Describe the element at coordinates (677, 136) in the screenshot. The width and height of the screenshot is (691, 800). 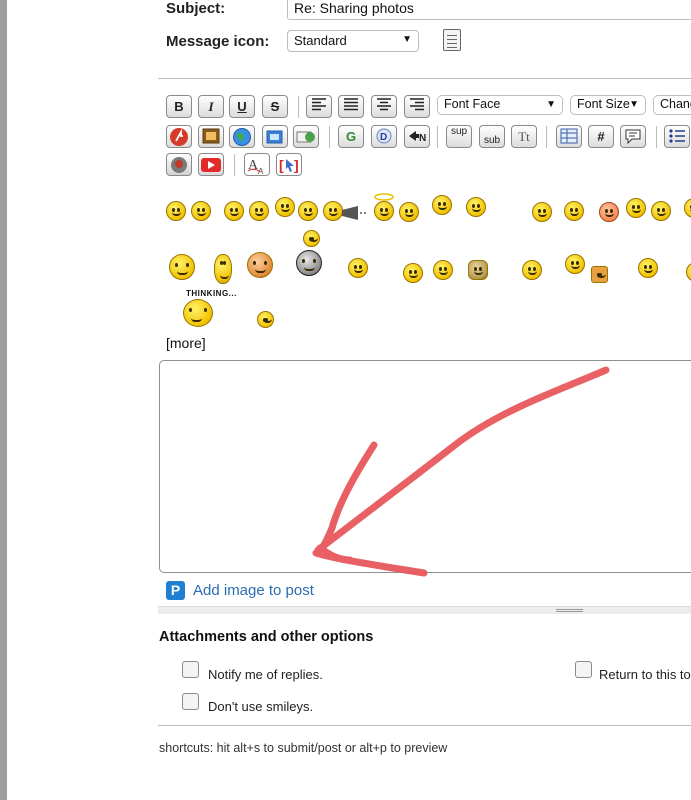
I see `list-button` at that location.